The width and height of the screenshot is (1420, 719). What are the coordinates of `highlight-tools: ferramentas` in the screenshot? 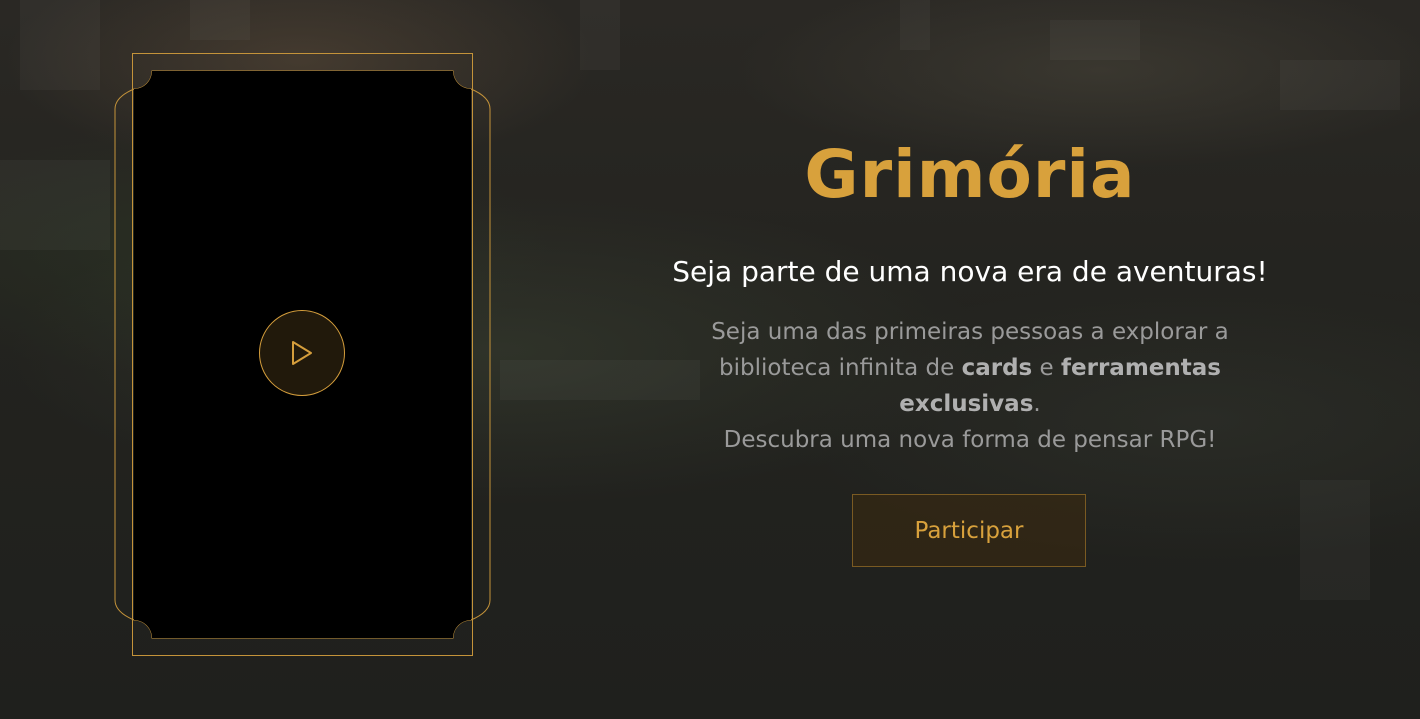 It's located at (1141, 368).